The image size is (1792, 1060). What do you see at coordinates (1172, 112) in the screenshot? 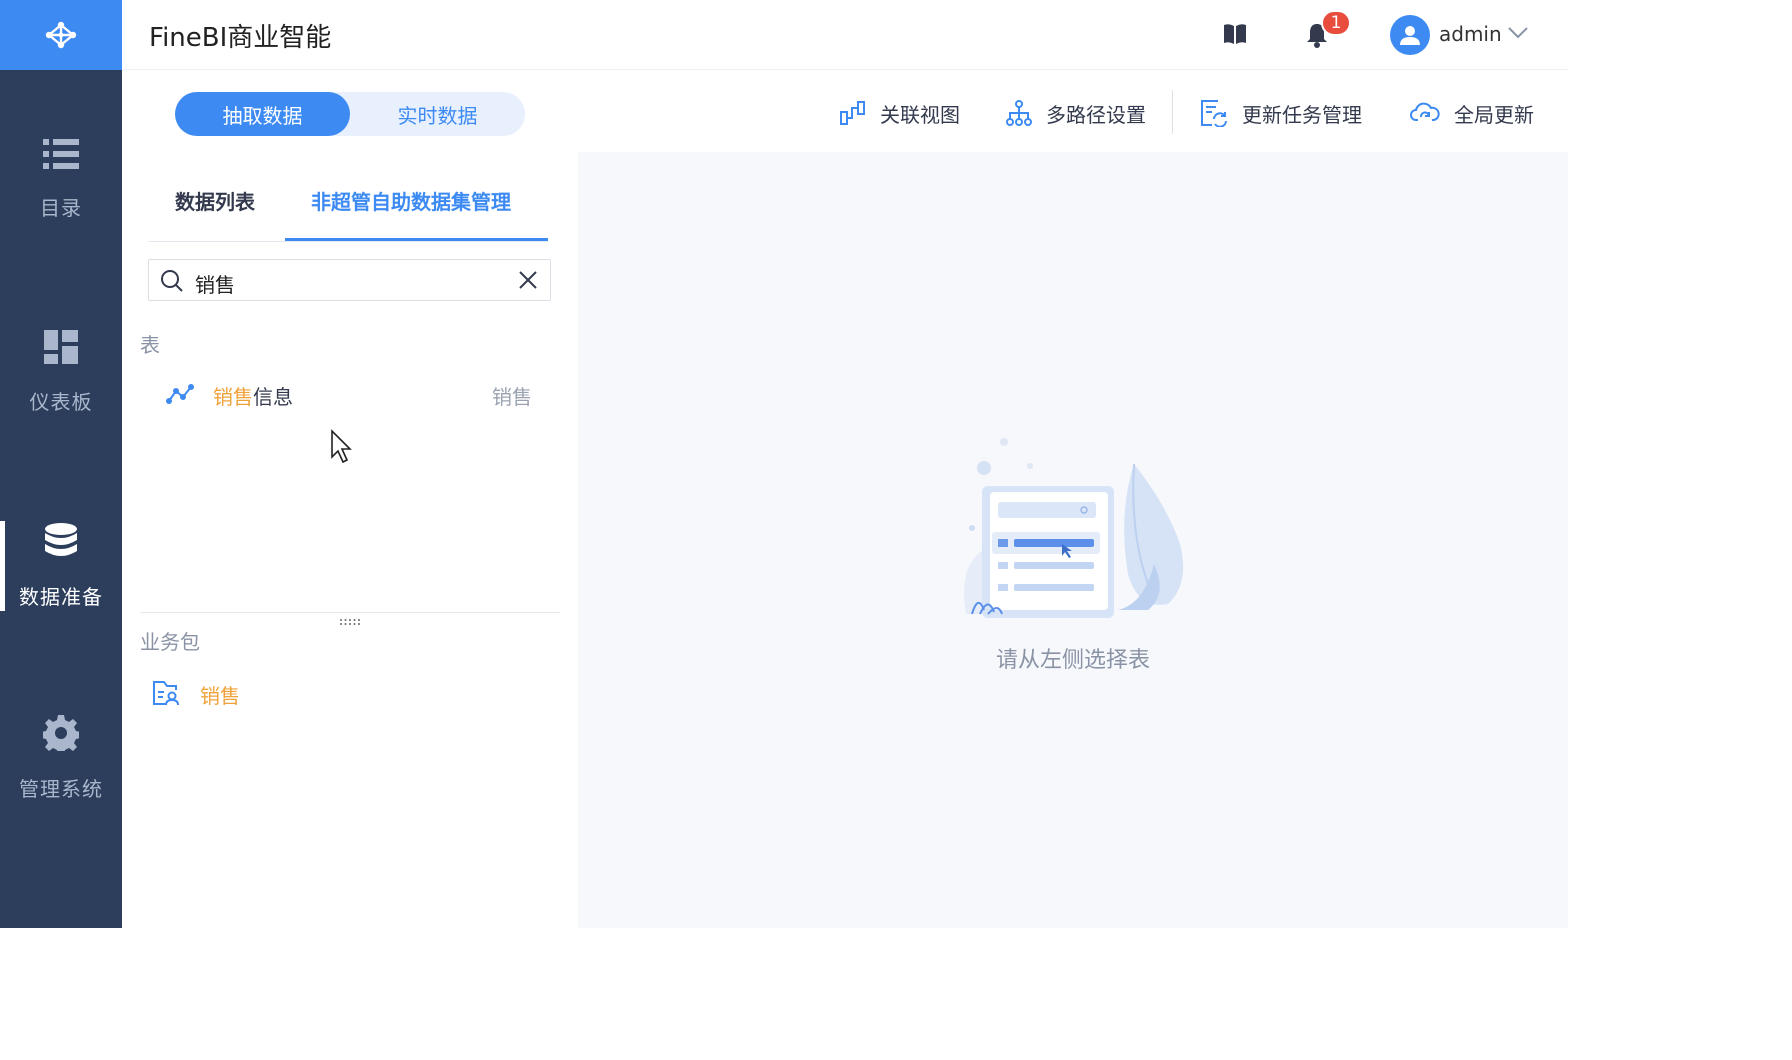
I see `toolbar-divider` at bounding box center [1172, 112].